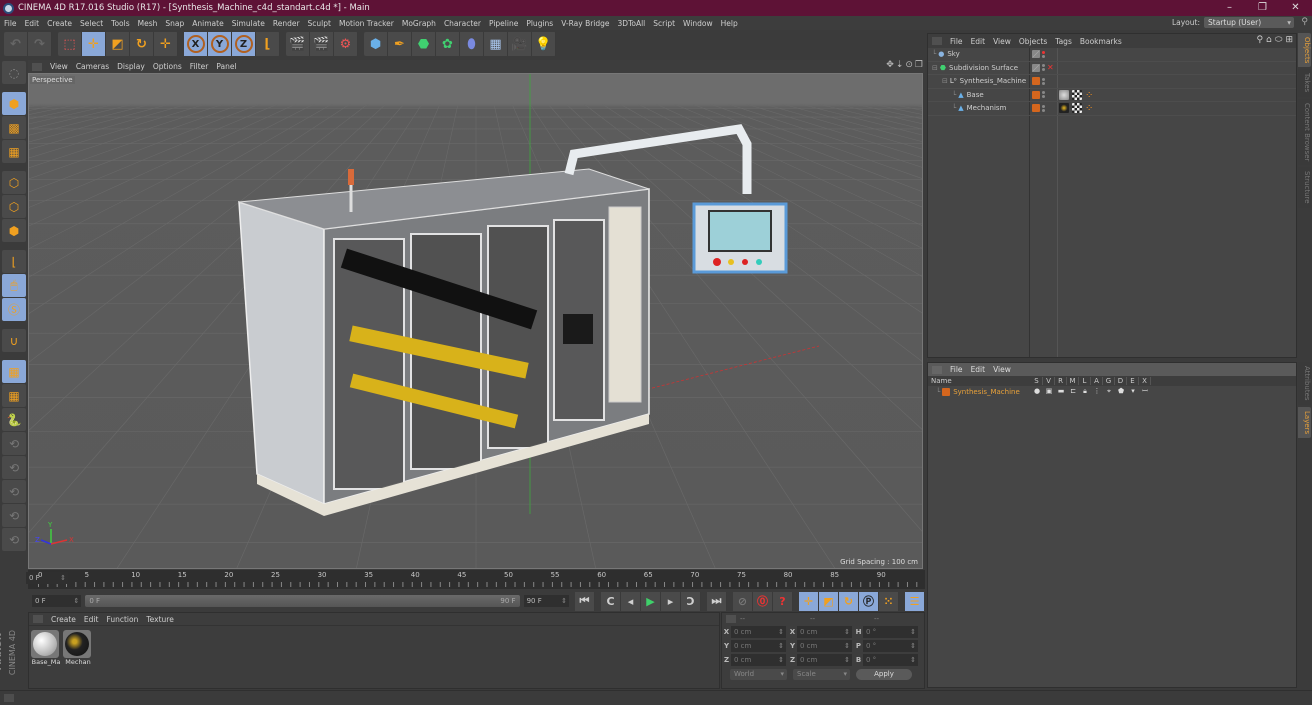  I want to click on generators-icon: ⌖, so click(1109, 391).